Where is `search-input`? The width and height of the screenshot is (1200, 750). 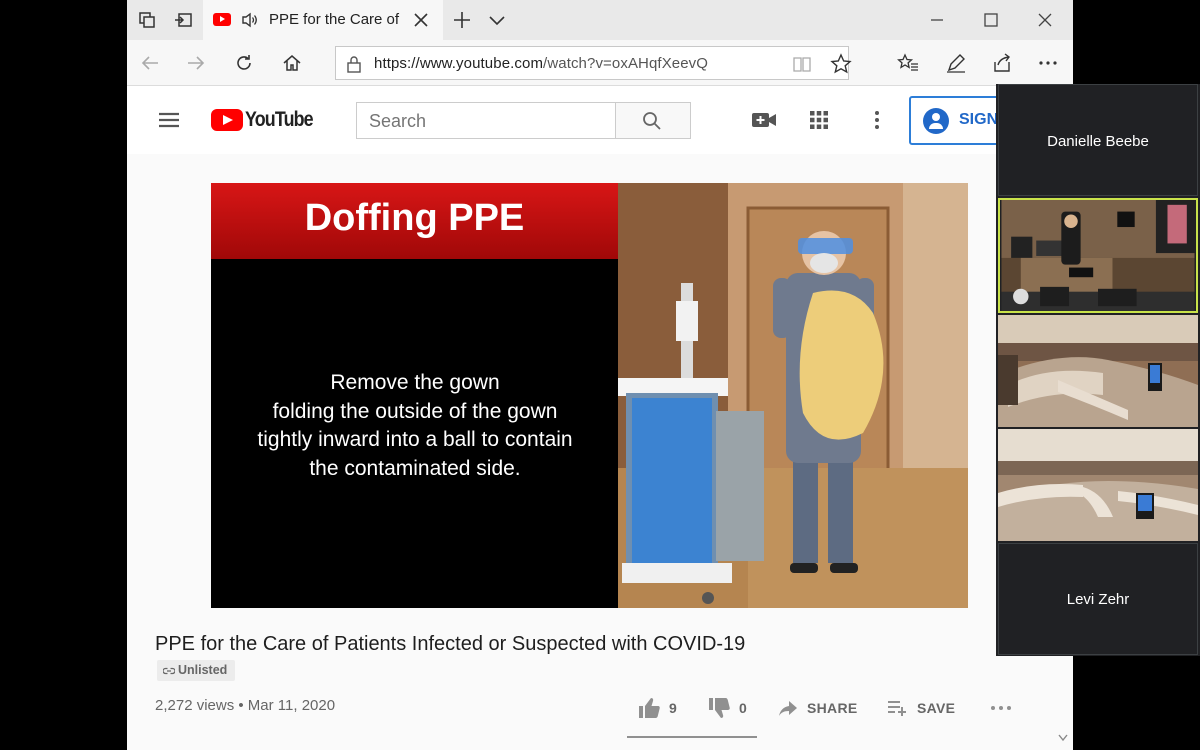 search-input is located at coordinates (484, 121).